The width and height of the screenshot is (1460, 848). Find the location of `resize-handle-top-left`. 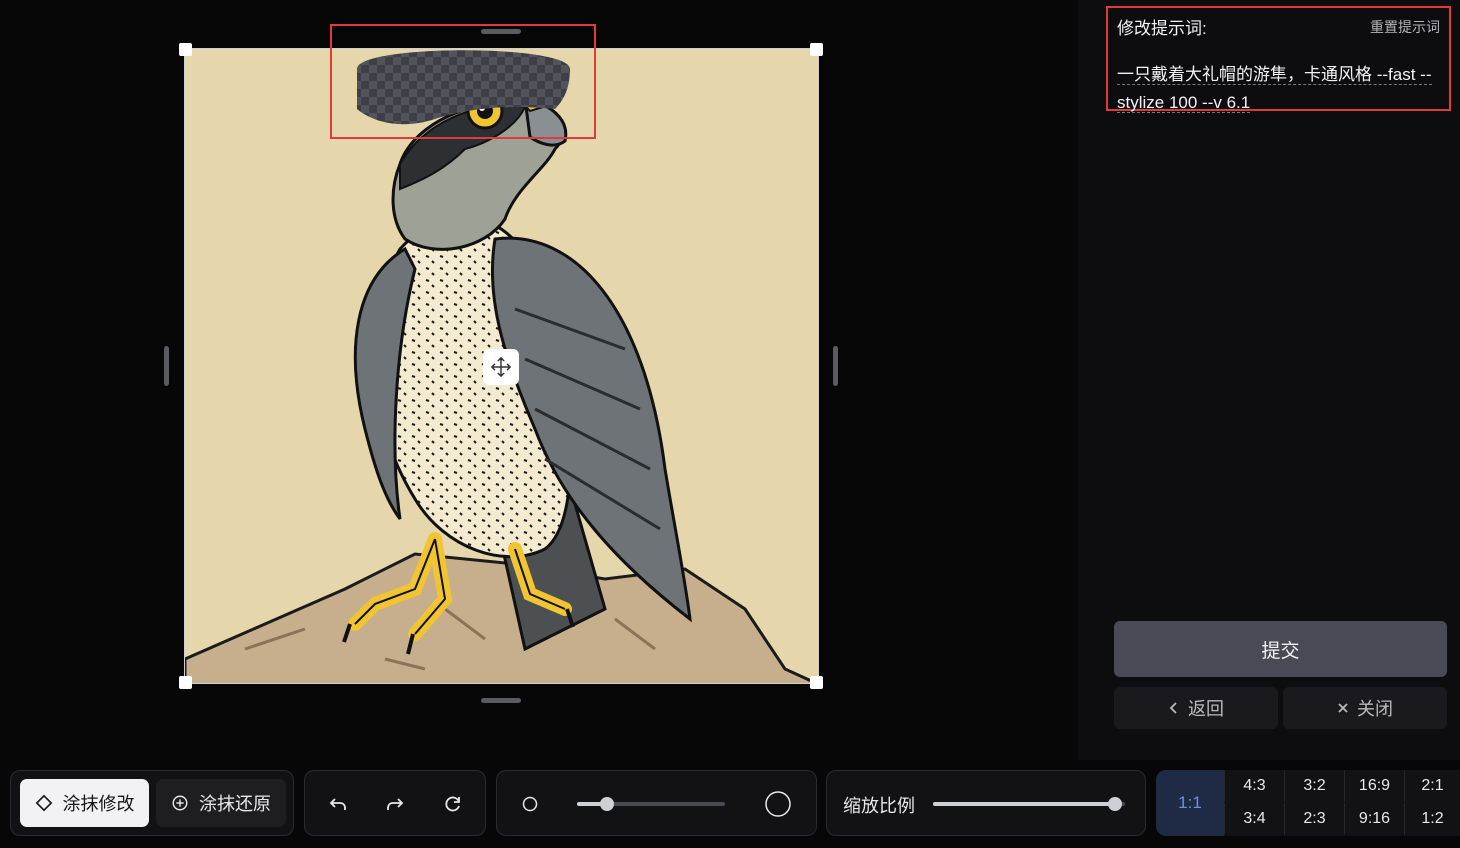

resize-handle-top-left is located at coordinates (185, 49).